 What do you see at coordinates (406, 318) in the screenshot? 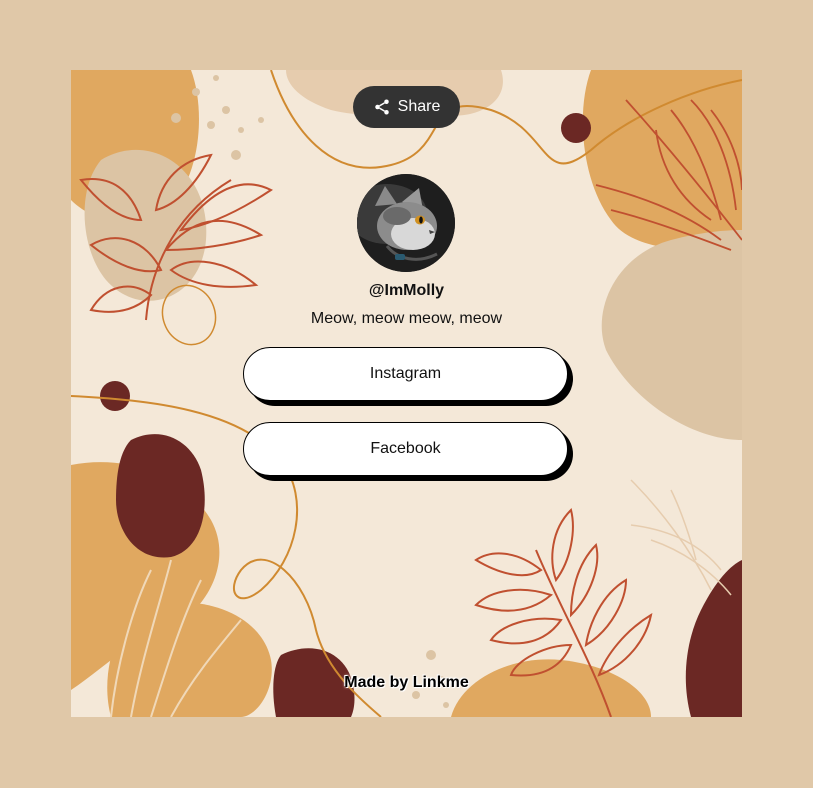
I see `bio: Meow, meow meow, meow` at bounding box center [406, 318].